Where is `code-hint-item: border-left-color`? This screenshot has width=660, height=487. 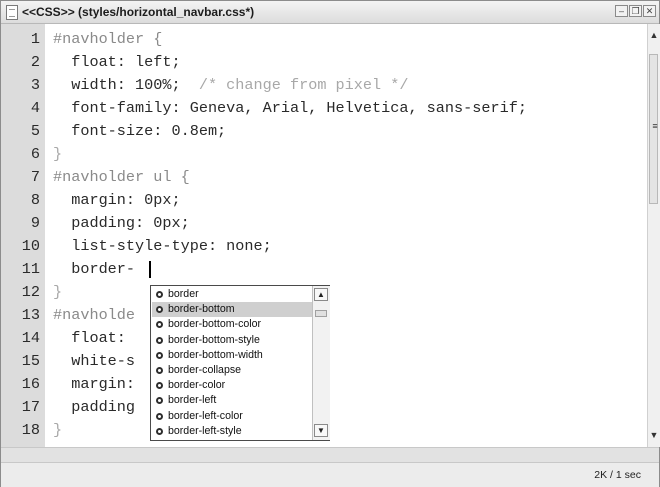 code-hint-item: border-left-color is located at coordinates (232, 416).